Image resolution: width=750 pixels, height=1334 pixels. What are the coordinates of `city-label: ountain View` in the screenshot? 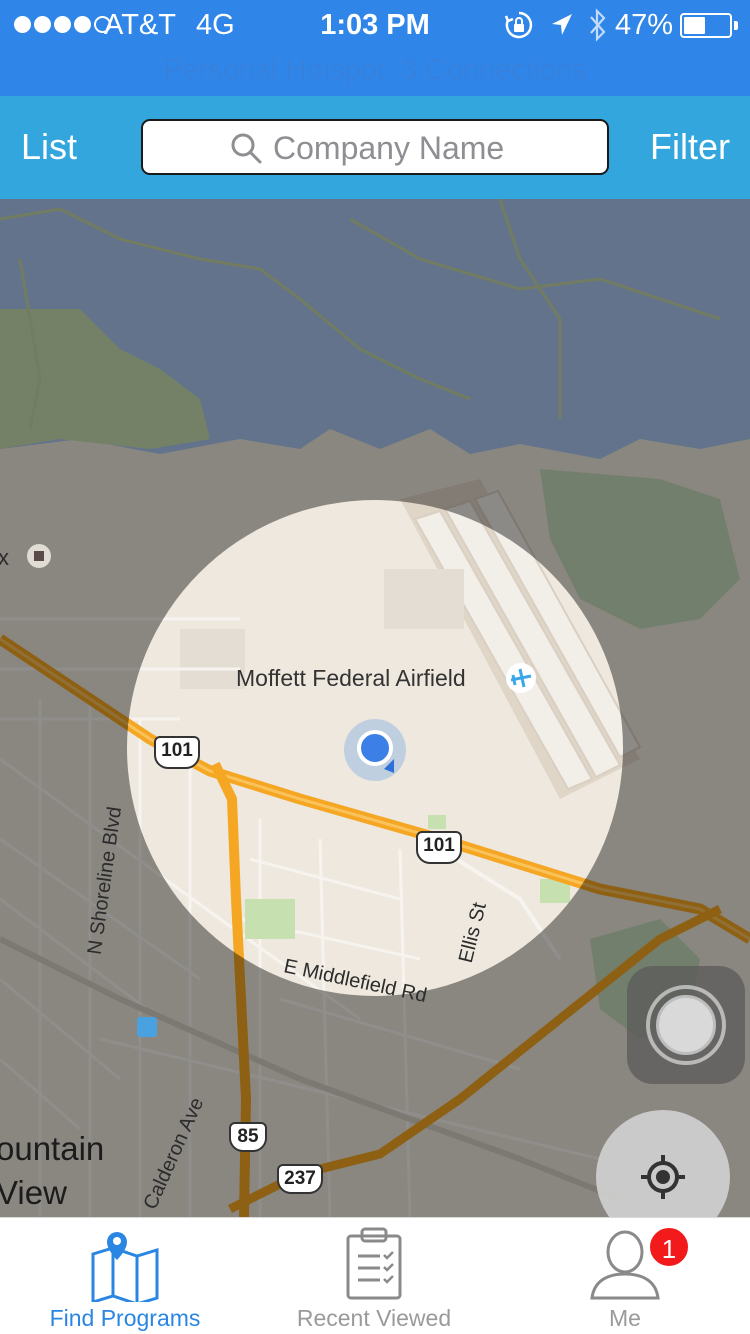 It's located at (52, 1171).